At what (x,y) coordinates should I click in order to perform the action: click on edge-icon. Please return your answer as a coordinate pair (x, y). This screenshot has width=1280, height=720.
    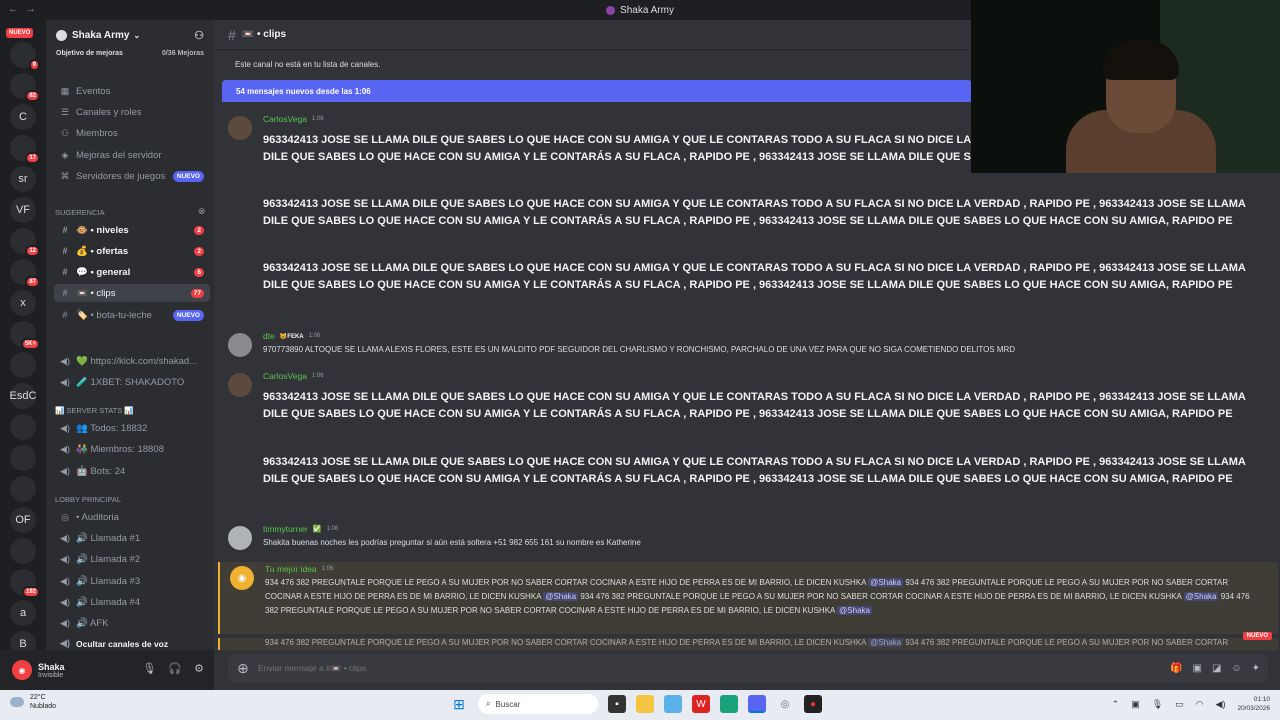
    Looking at the image, I should click on (729, 704).